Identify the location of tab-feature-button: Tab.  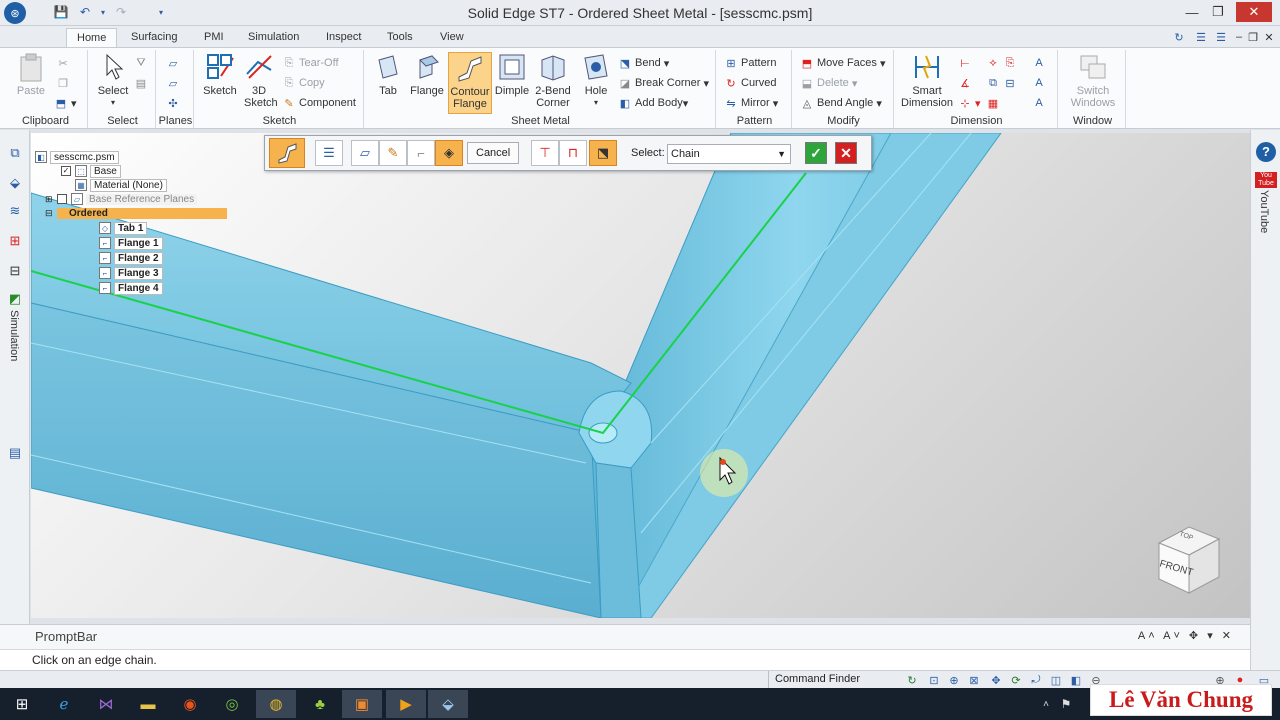
(388, 74).